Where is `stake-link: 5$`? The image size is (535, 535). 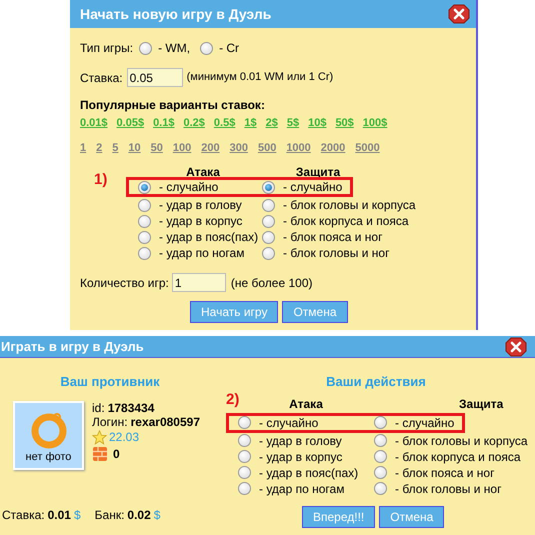 stake-link: 5$ is located at coordinates (293, 123).